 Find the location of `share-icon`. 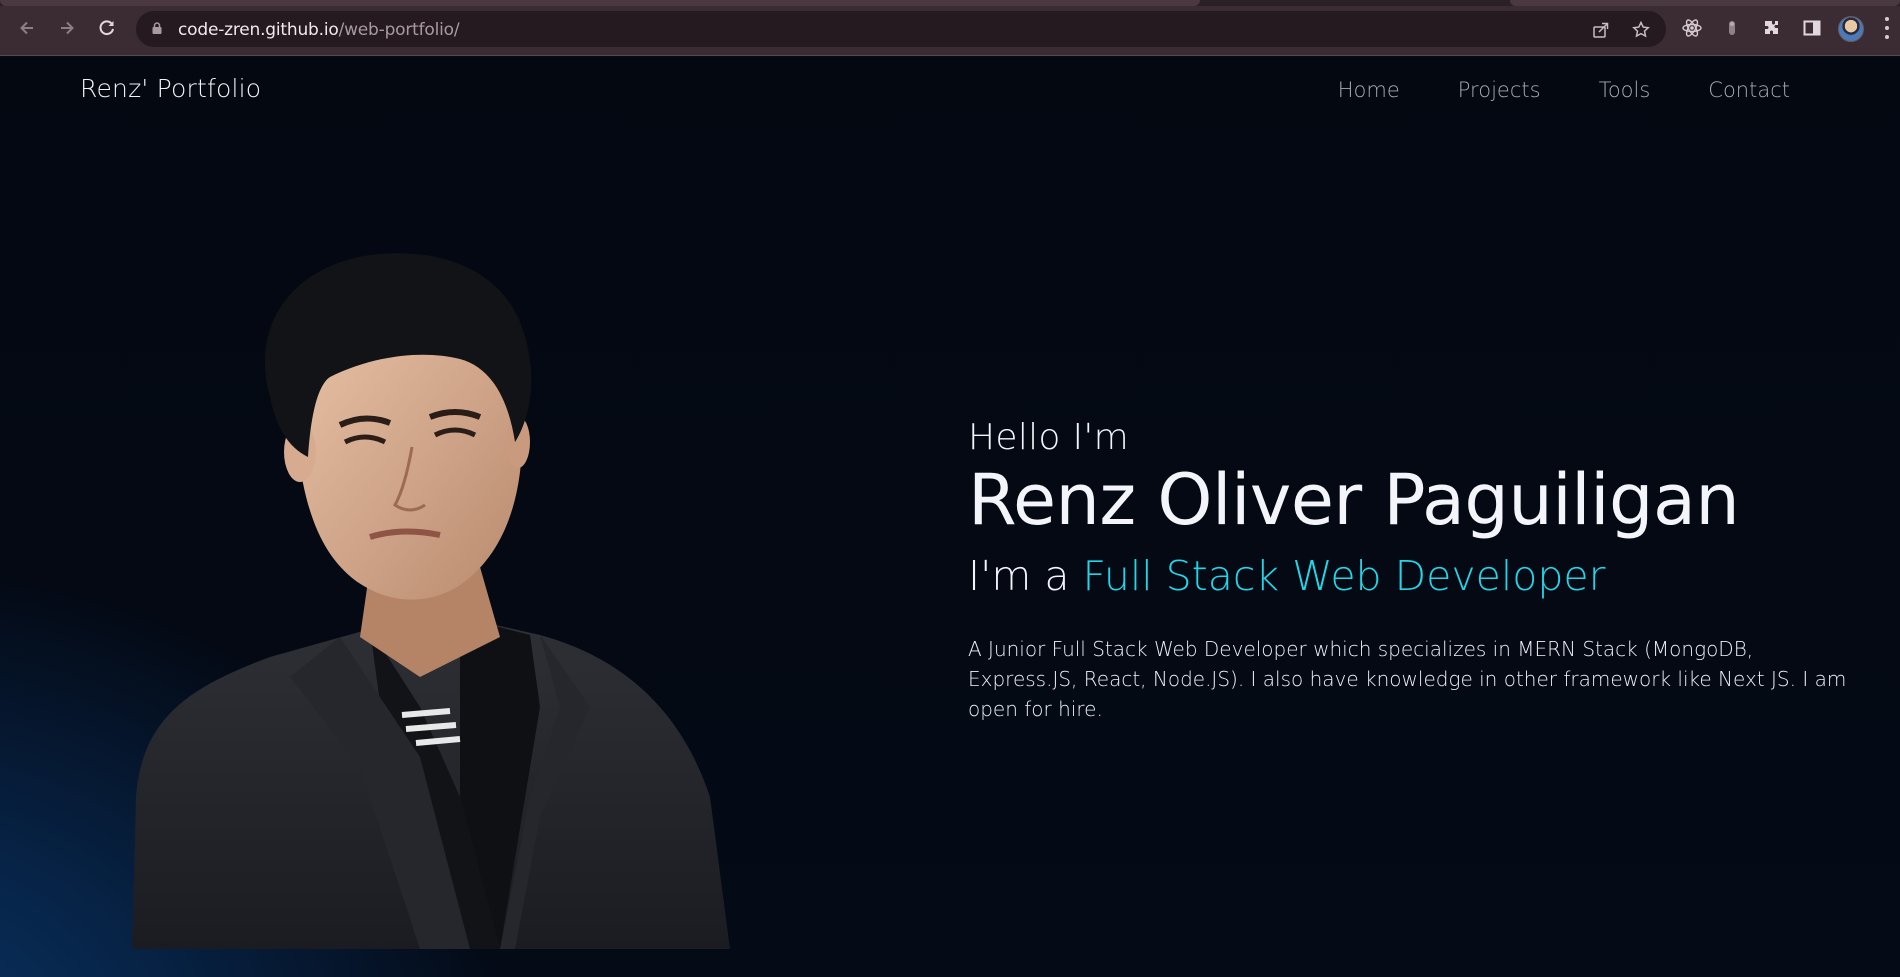

share-icon is located at coordinates (1601, 30).